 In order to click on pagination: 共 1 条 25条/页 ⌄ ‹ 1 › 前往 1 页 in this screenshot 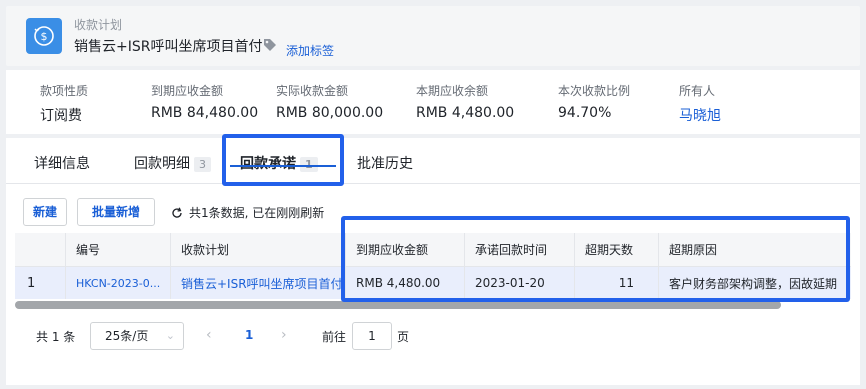, I will do `click(433, 336)`.